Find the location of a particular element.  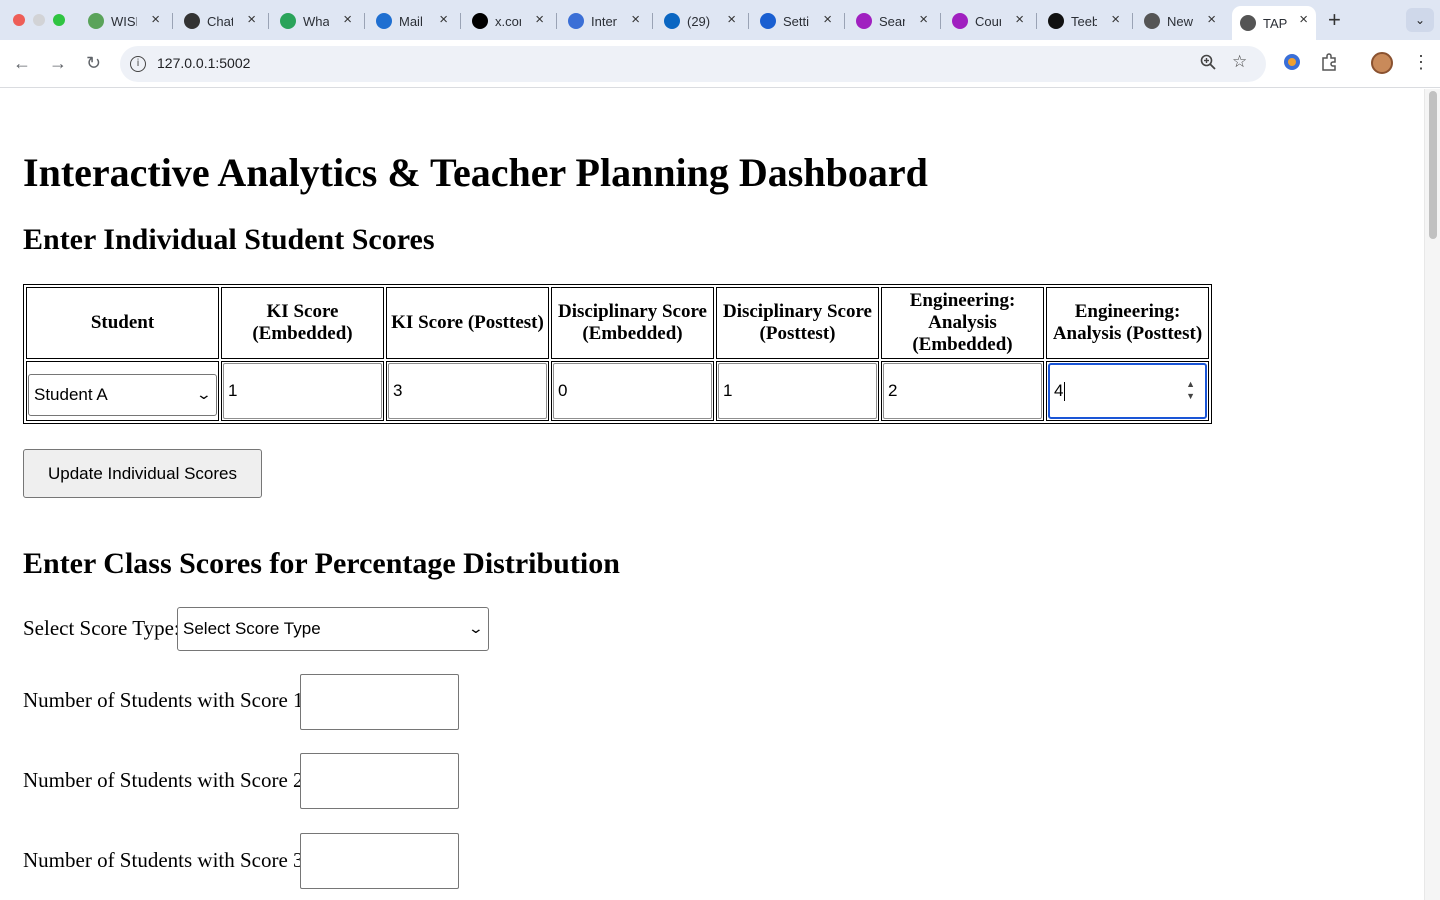

browser-tab: Teeb × is located at coordinates (1084, 21).